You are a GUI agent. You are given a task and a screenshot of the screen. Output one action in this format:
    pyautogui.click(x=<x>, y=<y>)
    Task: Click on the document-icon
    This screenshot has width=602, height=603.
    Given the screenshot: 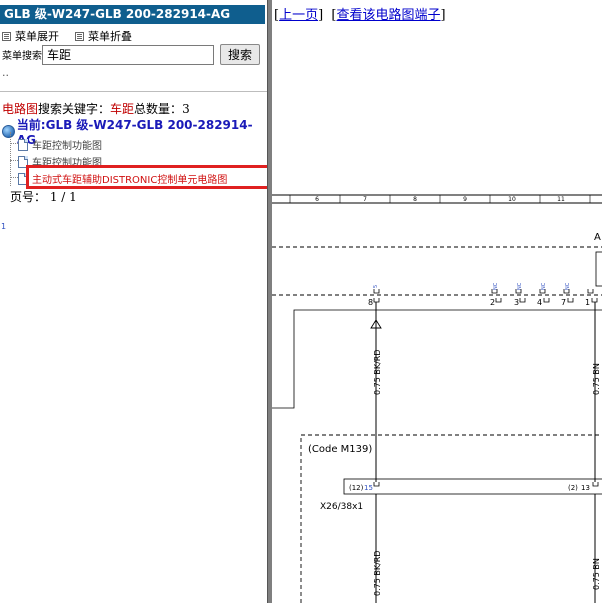 What is the action you would take?
    pyautogui.click(x=23, y=144)
    